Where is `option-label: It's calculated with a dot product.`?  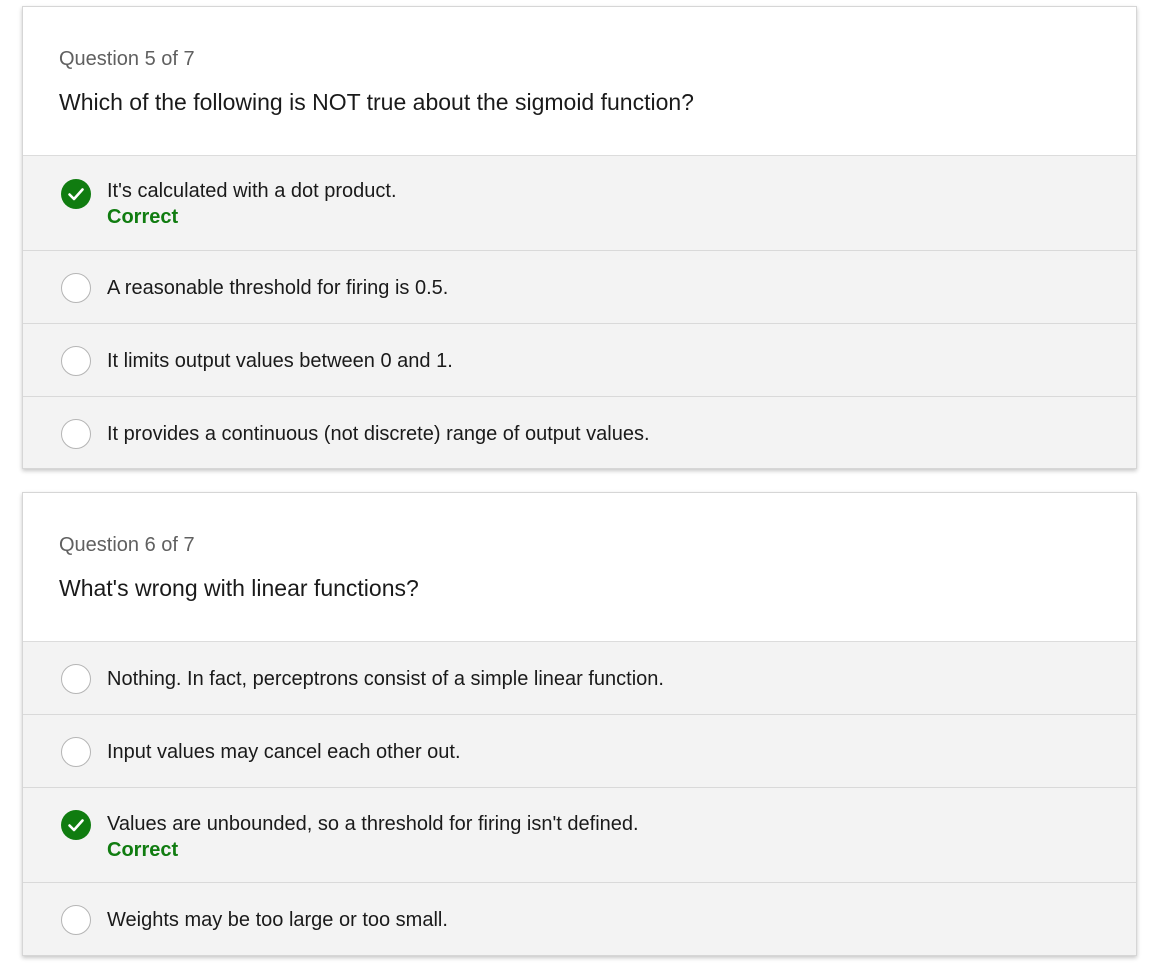 option-label: It's calculated with a dot product. is located at coordinates (252, 191).